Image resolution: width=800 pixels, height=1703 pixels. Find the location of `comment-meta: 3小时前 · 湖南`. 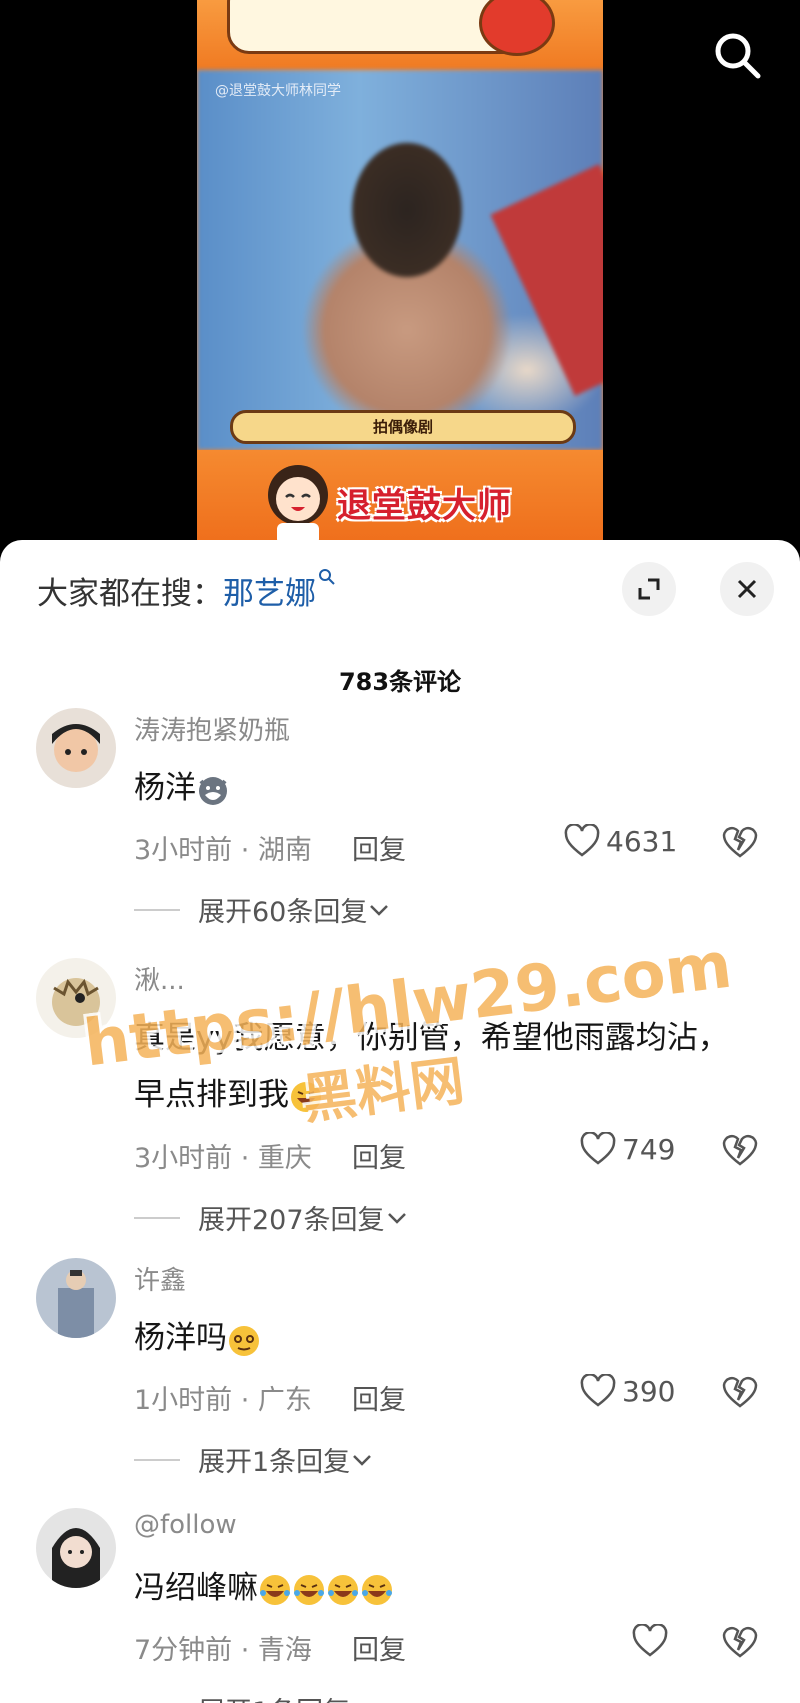

comment-meta: 3小时前 · 湖南 is located at coordinates (223, 850).